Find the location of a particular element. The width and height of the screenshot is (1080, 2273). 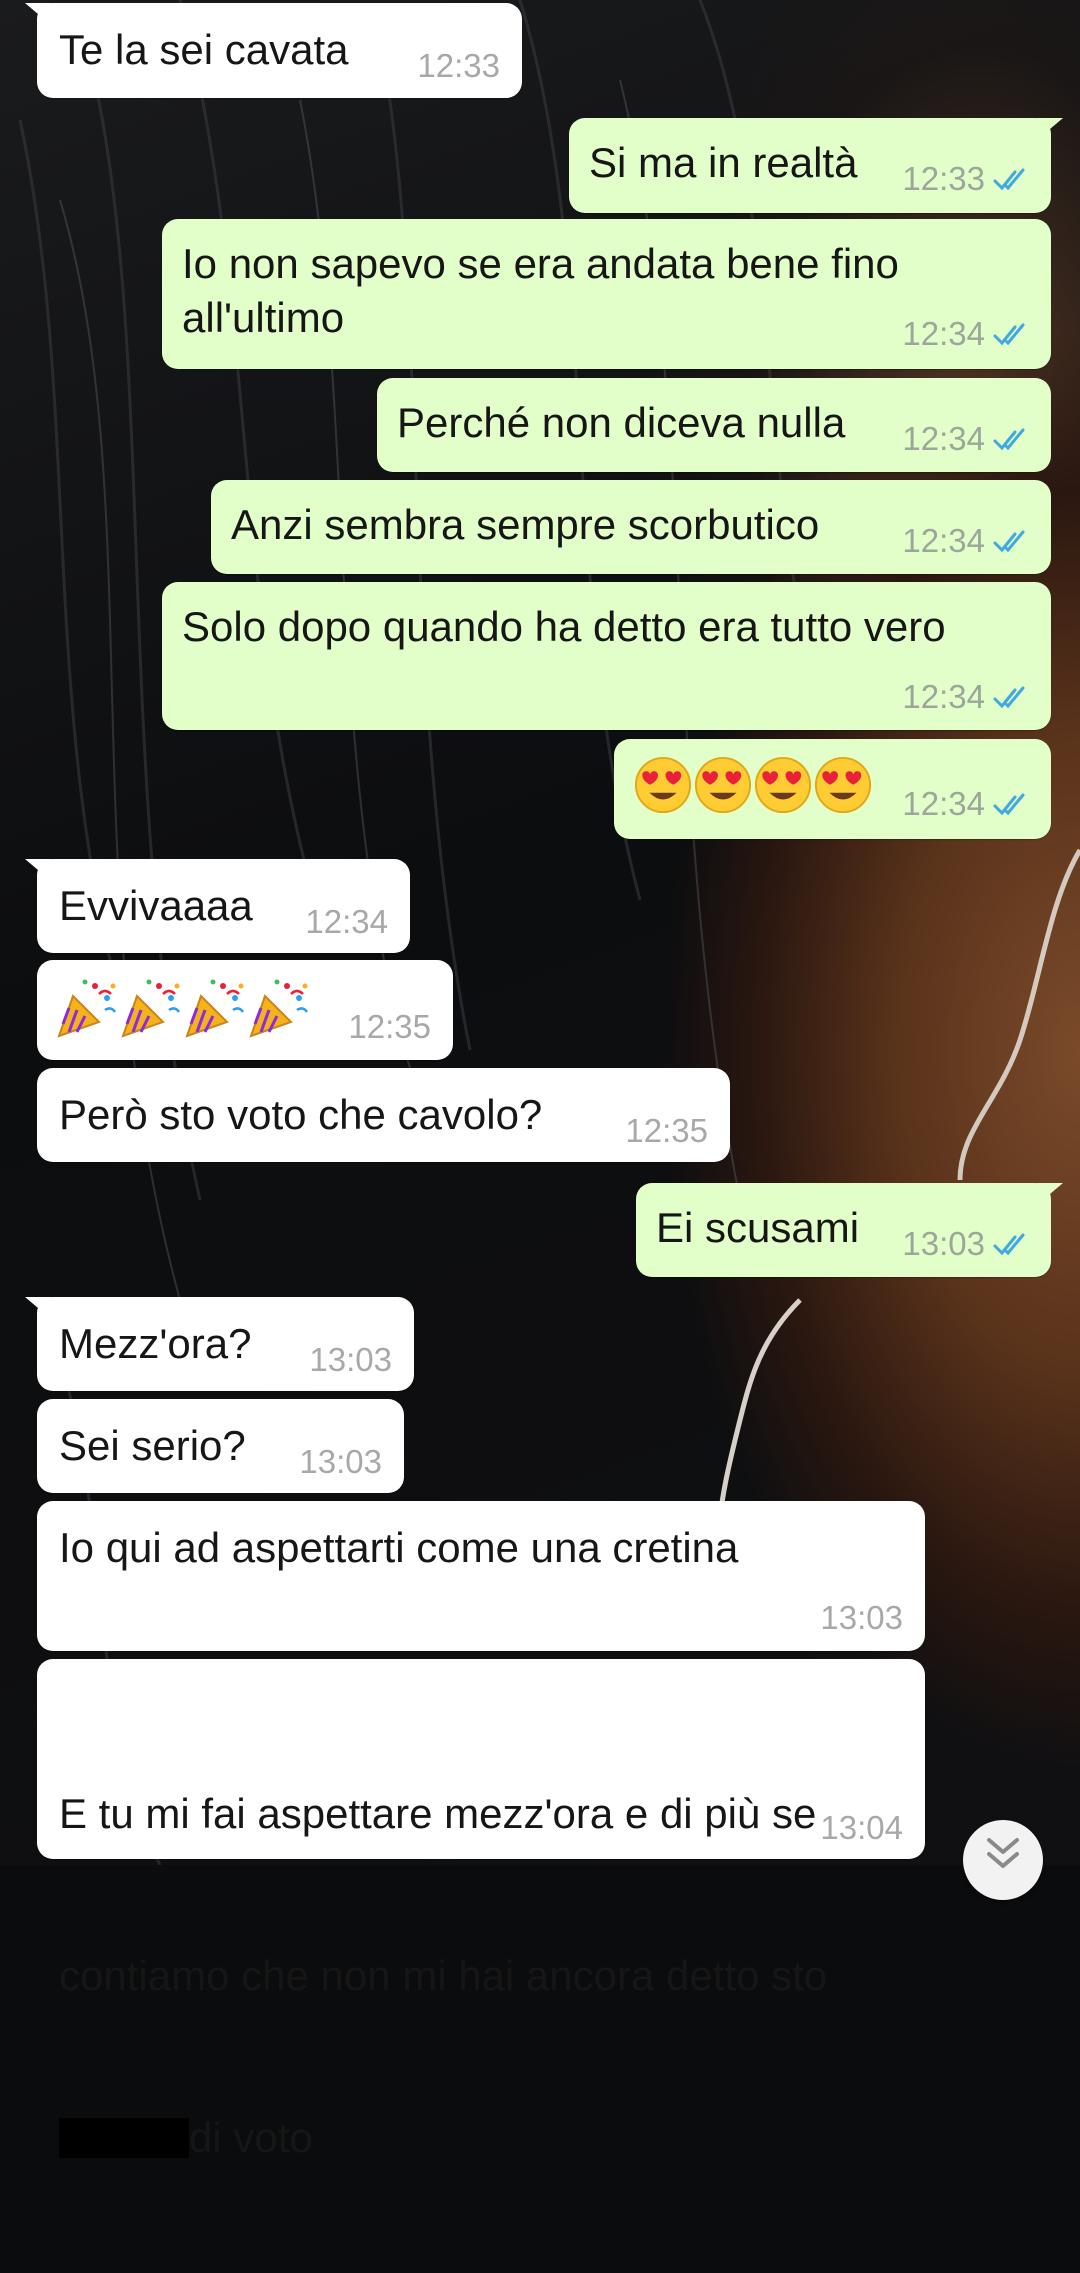

message-meta: 12:33 is located at coordinates (965, 179).